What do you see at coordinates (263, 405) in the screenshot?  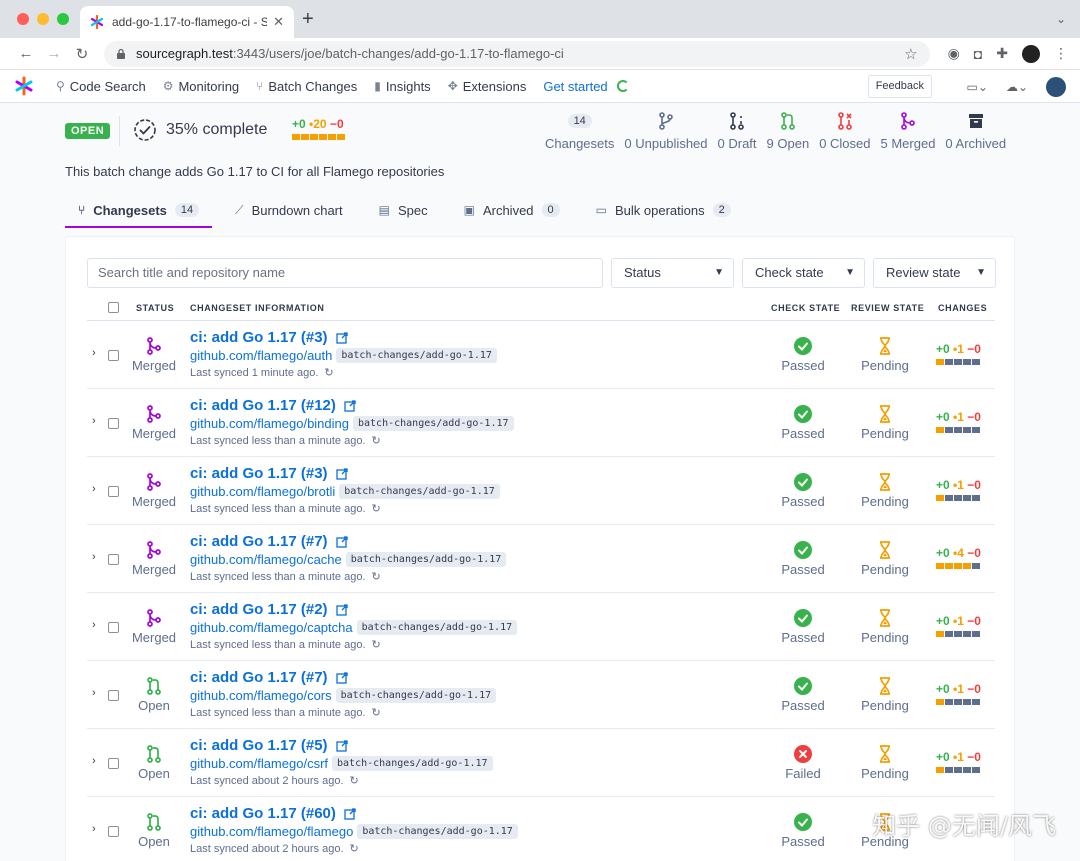 I see `changeset-title-link: ci: add Go 1.17 (#12)` at bounding box center [263, 405].